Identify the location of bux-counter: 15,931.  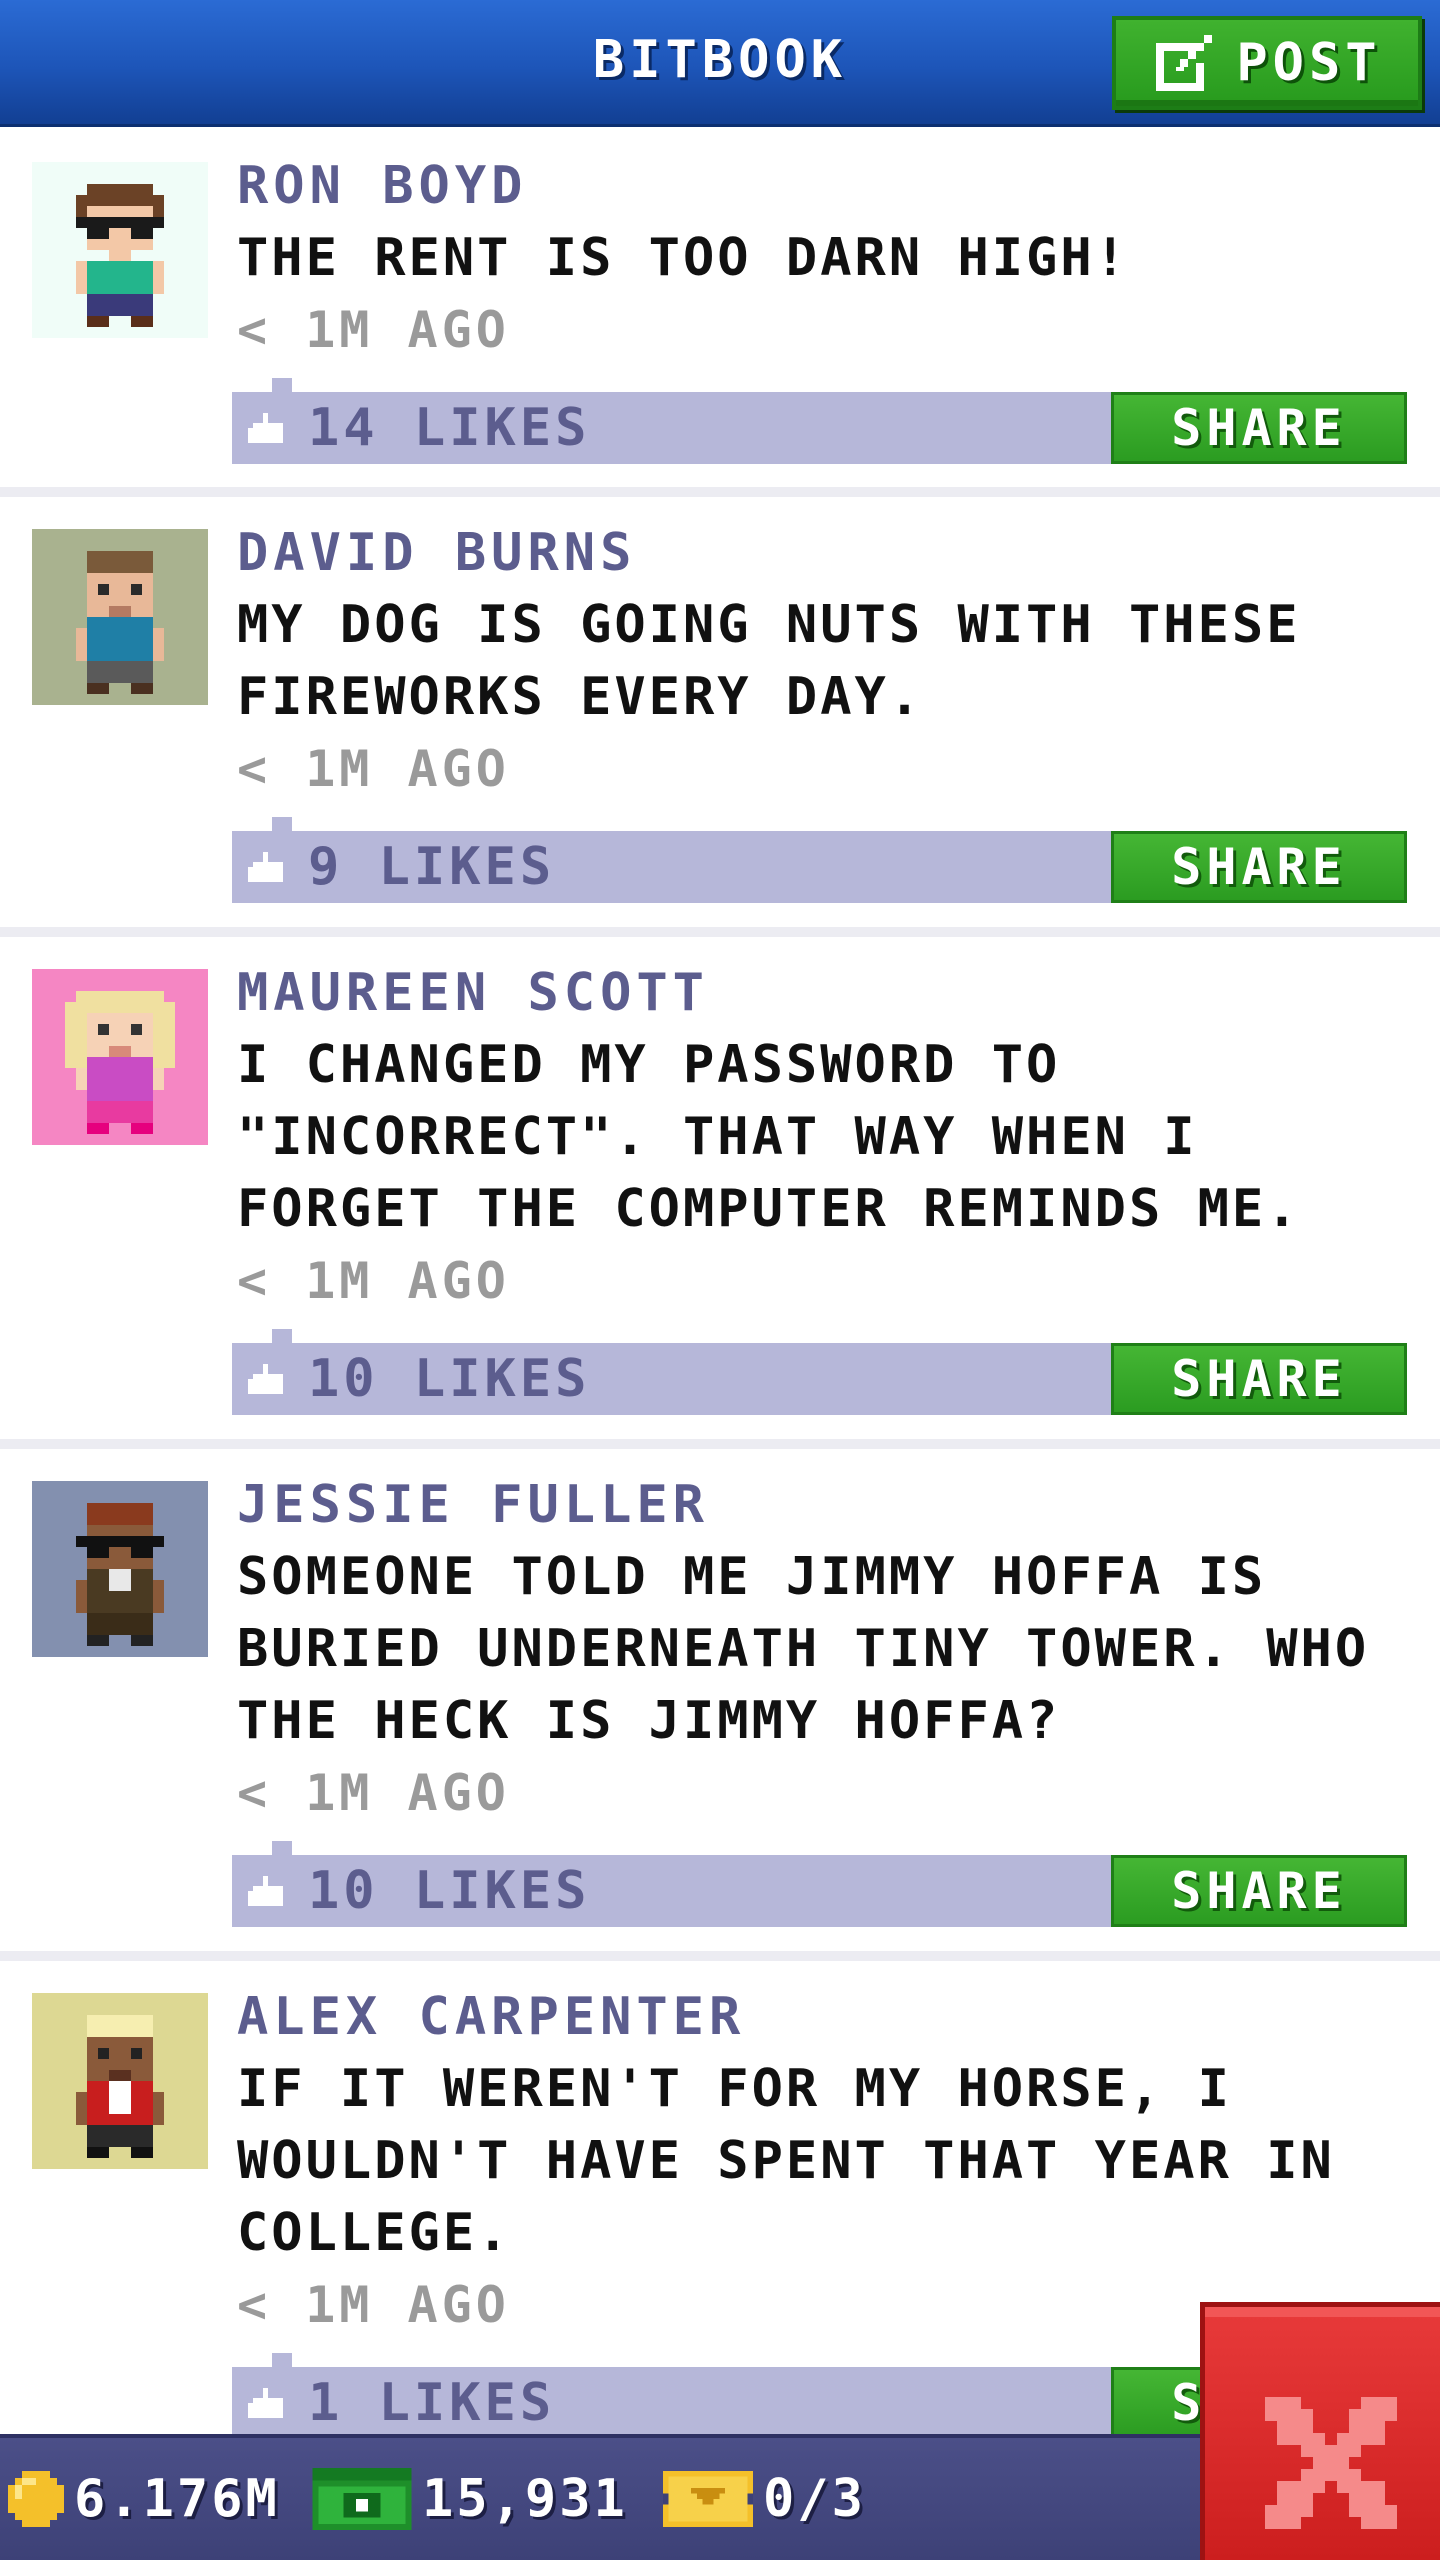
(470, 2499).